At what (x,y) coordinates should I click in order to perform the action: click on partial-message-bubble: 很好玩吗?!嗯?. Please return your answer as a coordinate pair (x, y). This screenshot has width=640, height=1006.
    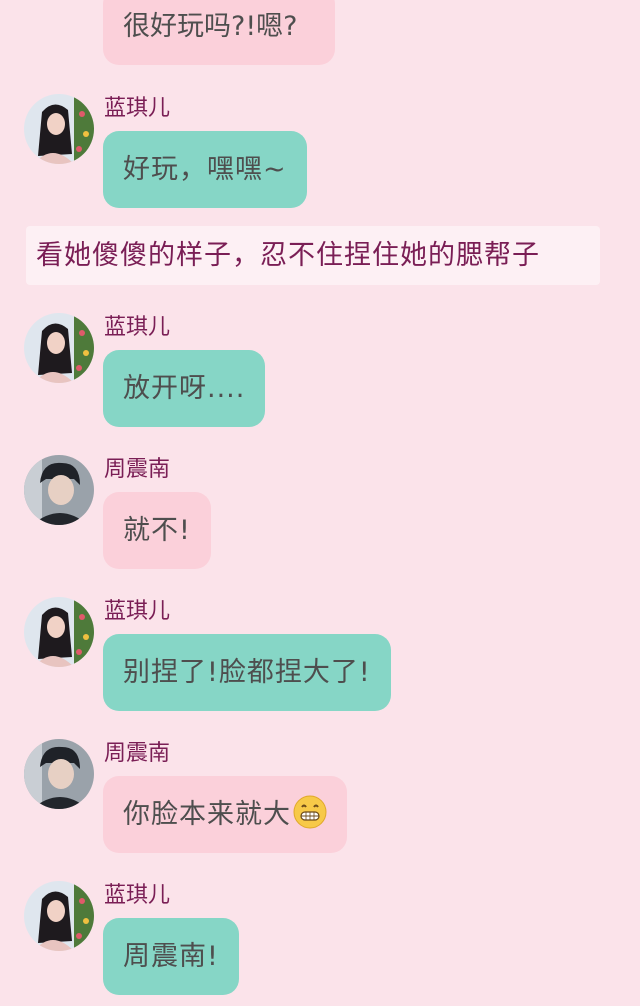
    Looking at the image, I should click on (219, 32).